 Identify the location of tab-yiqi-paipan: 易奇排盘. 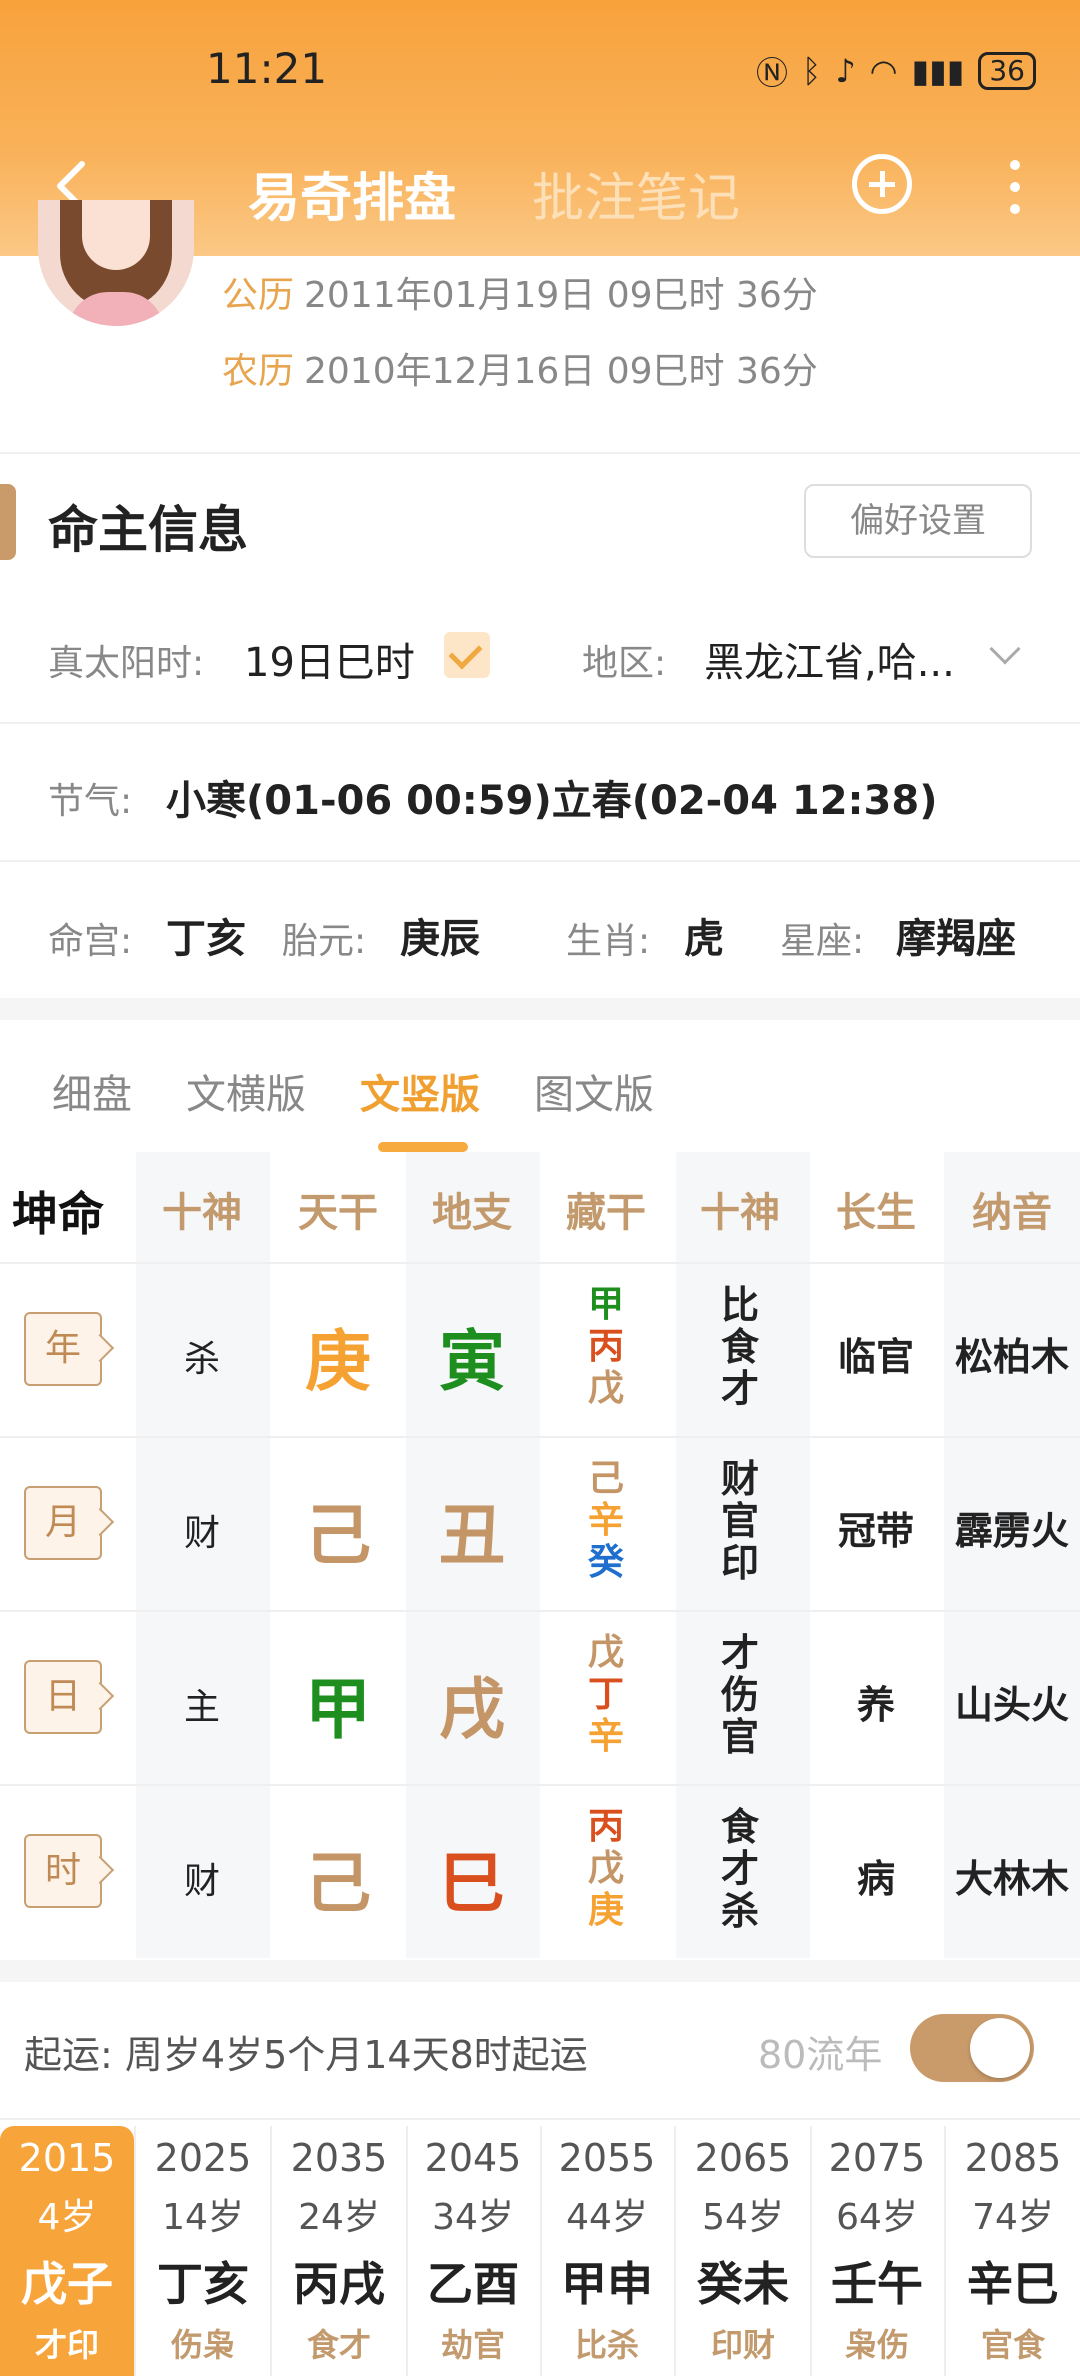
(352, 193).